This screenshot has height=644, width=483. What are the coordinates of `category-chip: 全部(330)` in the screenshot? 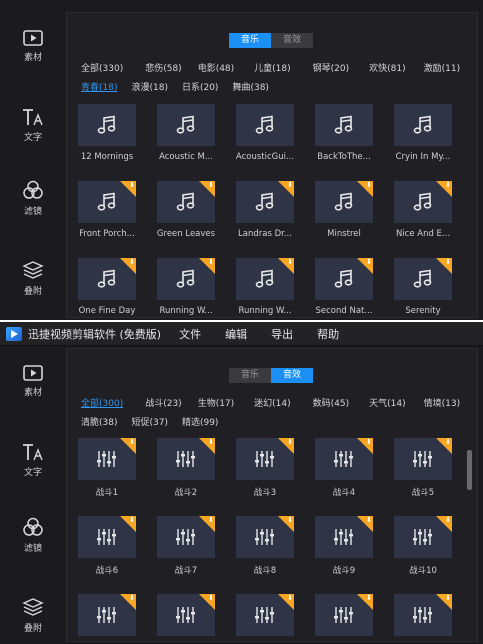 It's located at (102, 69).